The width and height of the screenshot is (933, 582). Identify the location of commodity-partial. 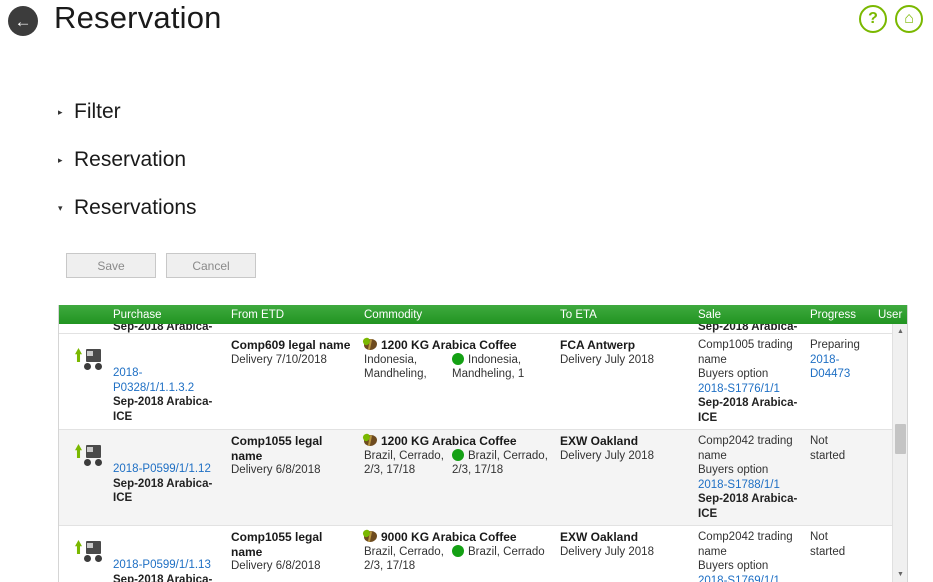
(456, 328).